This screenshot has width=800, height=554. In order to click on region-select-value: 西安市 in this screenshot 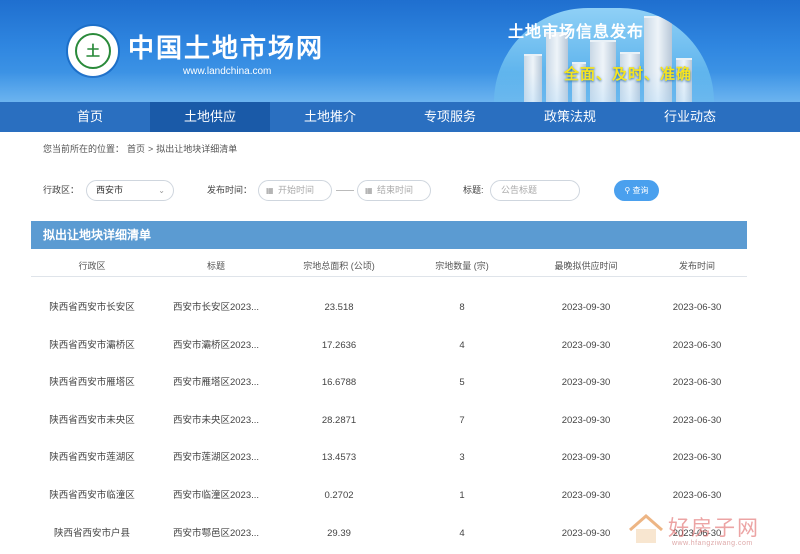, I will do `click(110, 190)`.